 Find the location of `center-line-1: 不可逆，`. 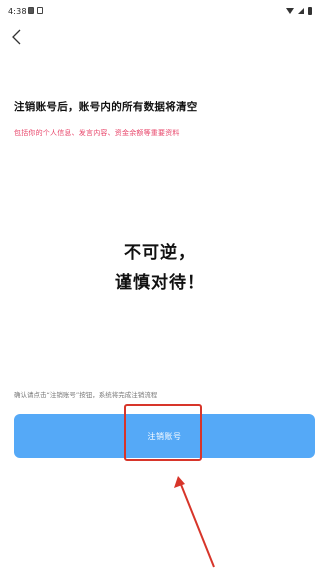

center-line-1: 不可逆， is located at coordinates (160, 253).